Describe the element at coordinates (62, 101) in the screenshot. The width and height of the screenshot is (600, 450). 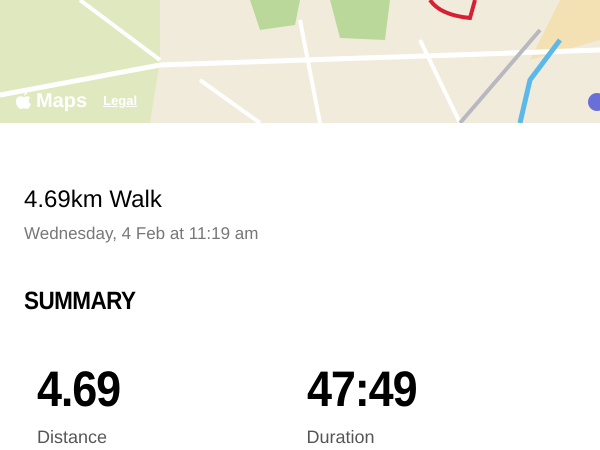
I see `map-brand: Maps` at that location.